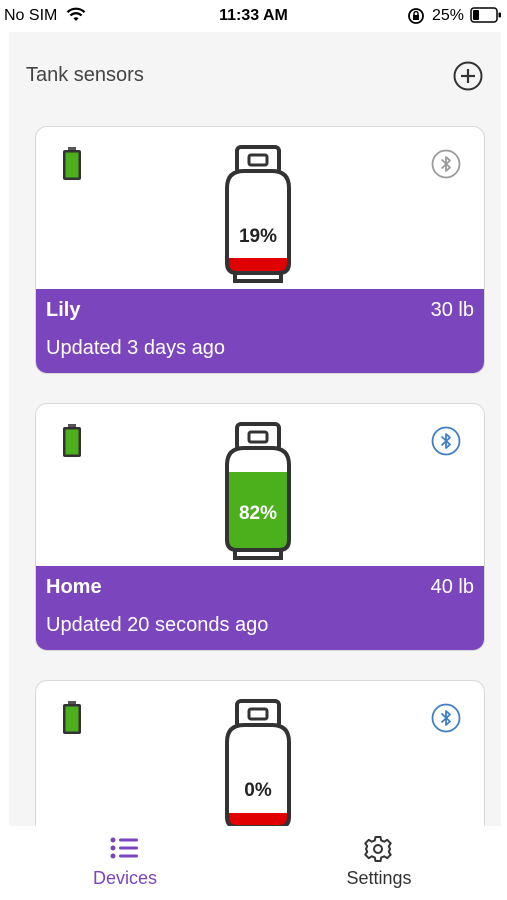 The image size is (507, 900). I want to click on bottom-nav: Devices Settings, so click(253, 863).